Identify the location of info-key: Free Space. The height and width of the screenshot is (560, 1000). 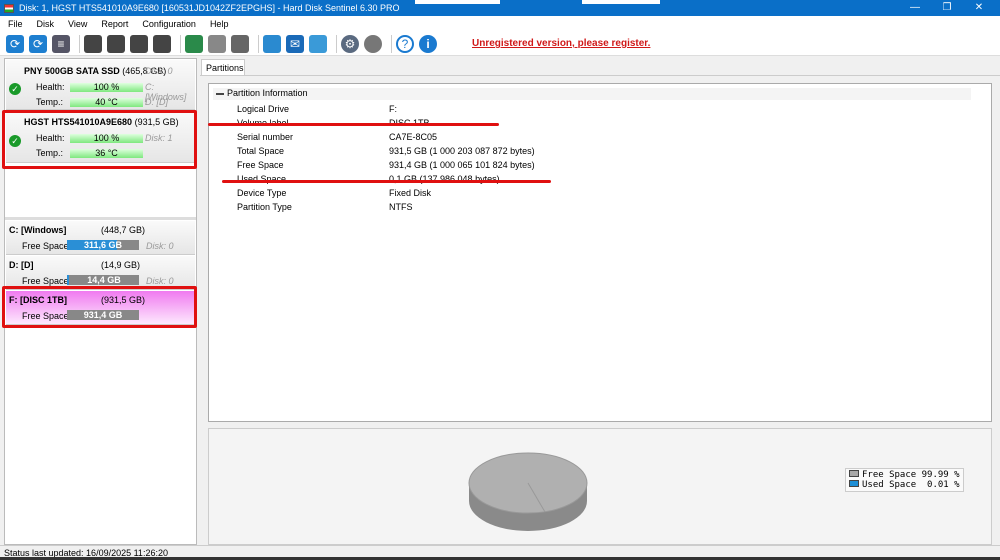
(260, 165).